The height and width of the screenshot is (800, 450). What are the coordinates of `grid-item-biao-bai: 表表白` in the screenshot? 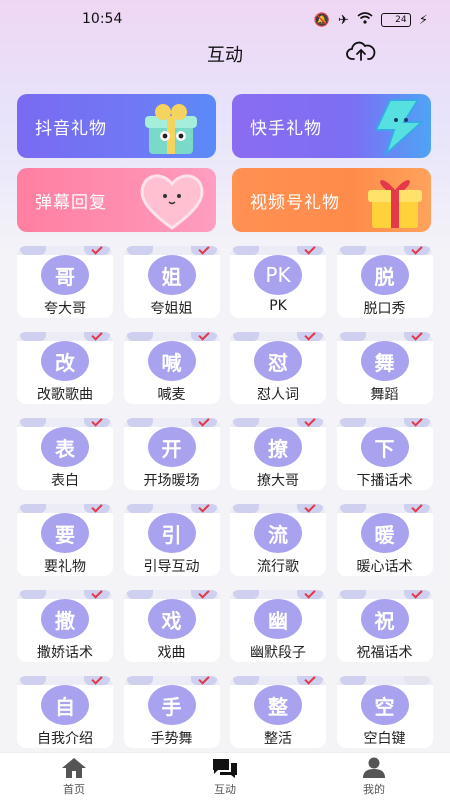 It's located at (65, 454).